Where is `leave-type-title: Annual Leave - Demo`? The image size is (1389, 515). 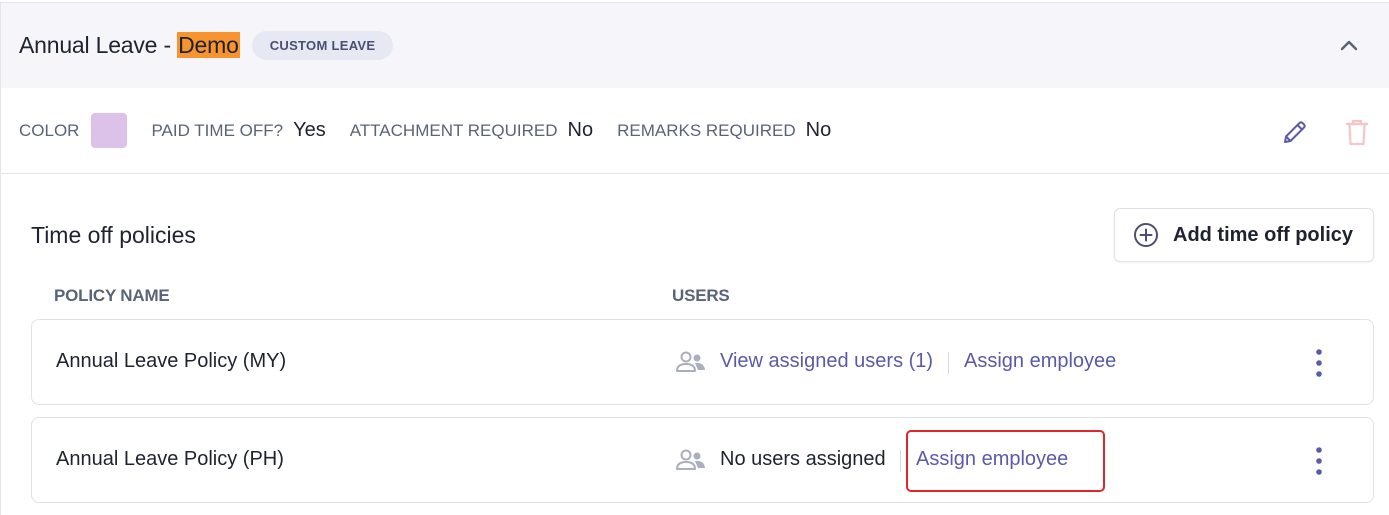
leave-type-title: Annual Leave - Demo is located at coordinates (129, 45).